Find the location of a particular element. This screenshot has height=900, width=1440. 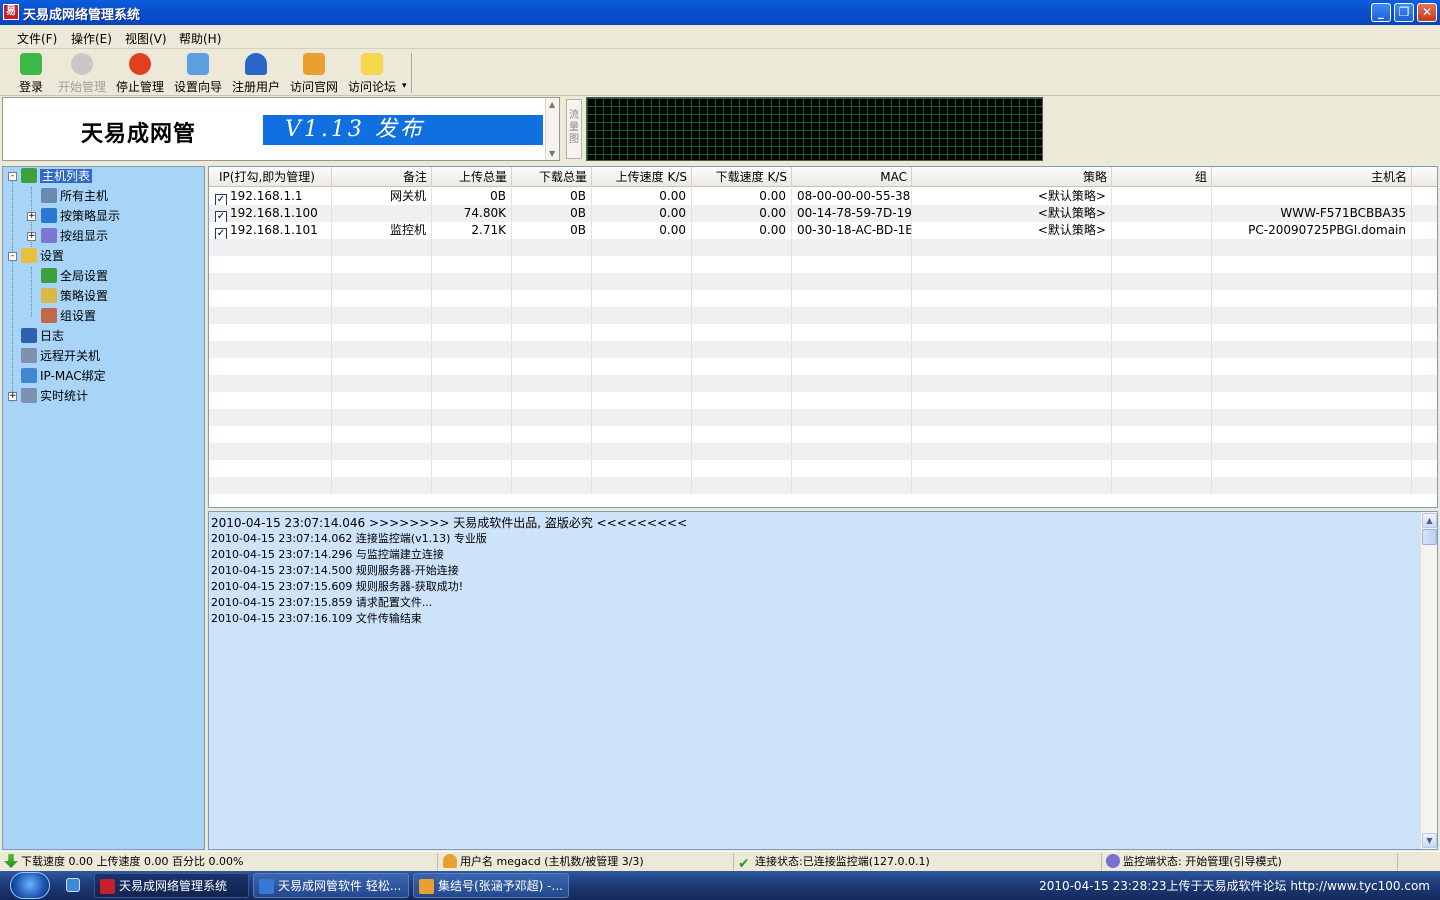

wizard-label: 设置向导 is located at coordinates (197, 87).